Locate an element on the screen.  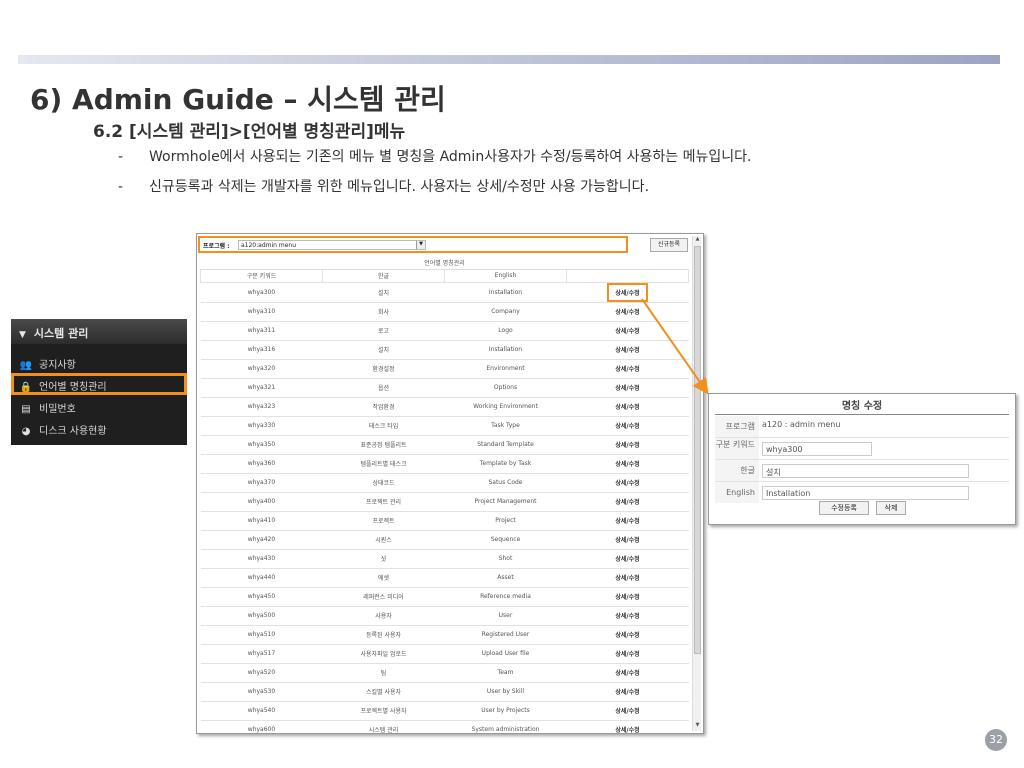
keyword-field-label: 구분 키워드 is located at coordinates (737, 448).